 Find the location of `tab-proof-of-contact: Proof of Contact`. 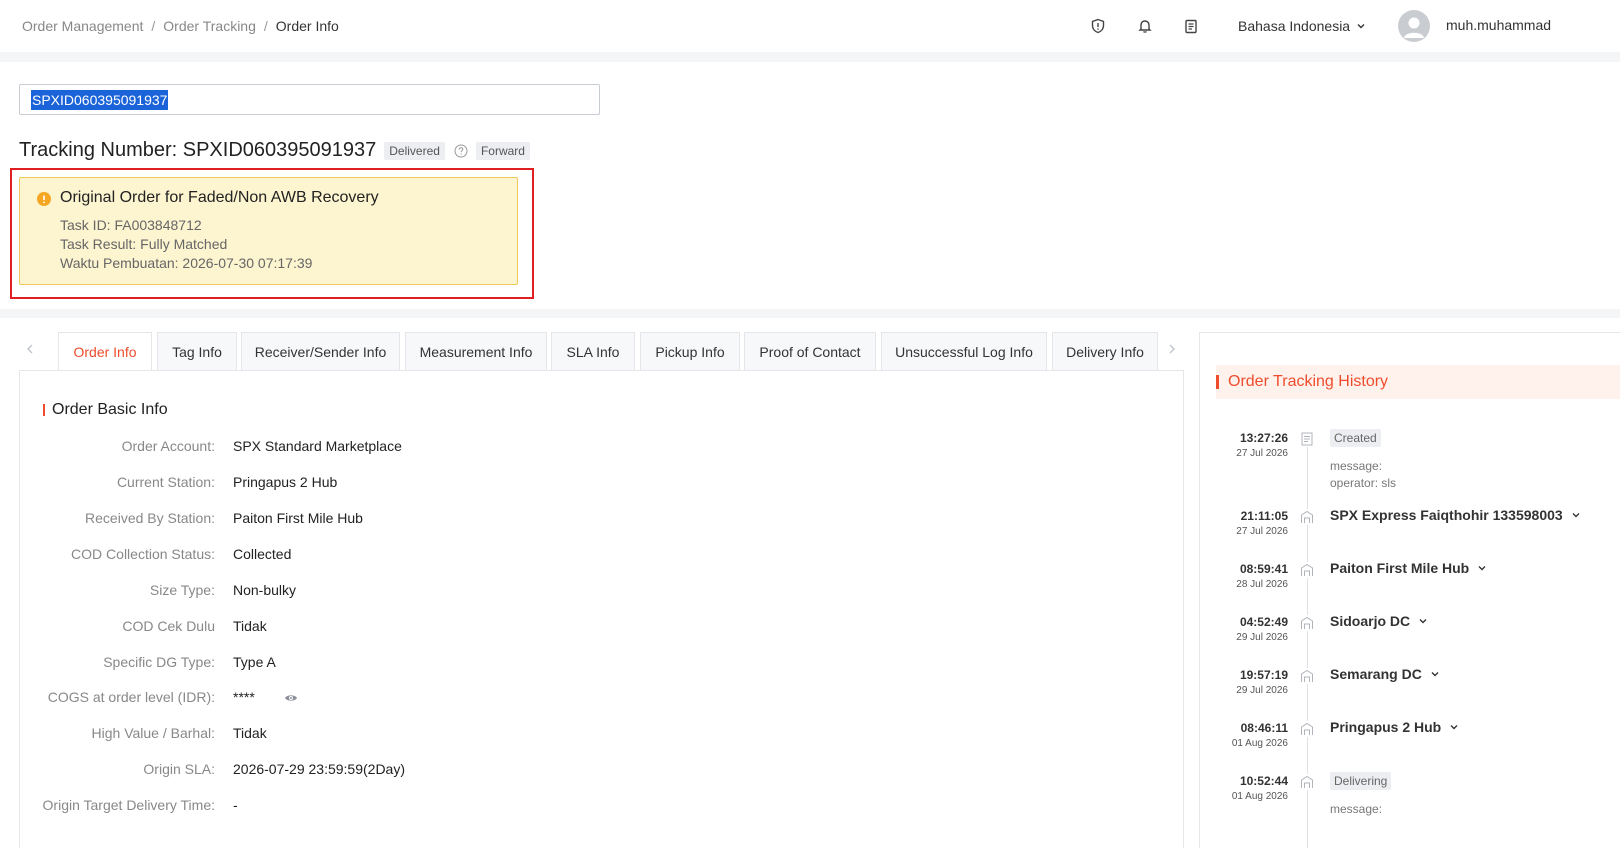

tab-proof-of-contact: Proof of Contact is located at coordinates (810, 351).